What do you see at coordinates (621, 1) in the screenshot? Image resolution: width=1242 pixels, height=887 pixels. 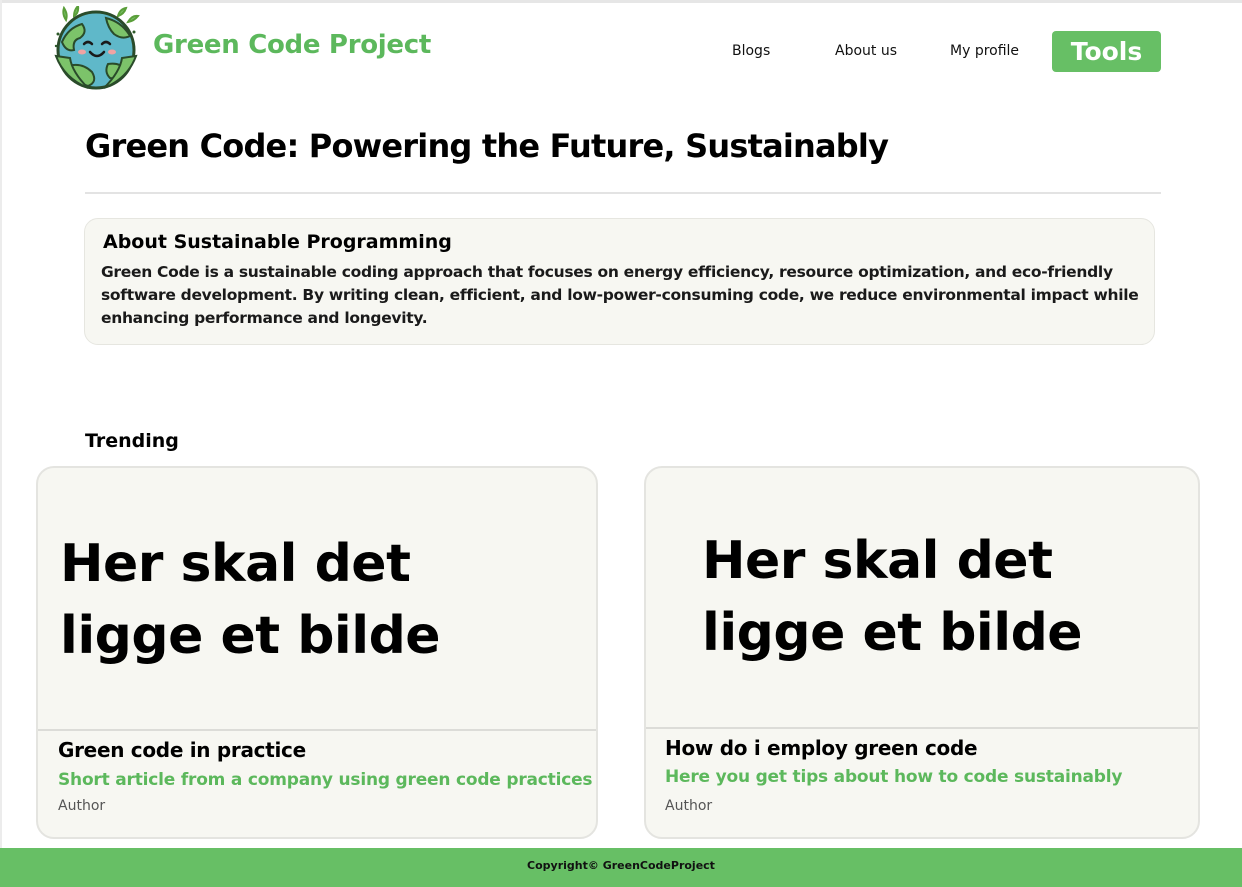 I see `top-border` at bounding box center [621, 1].